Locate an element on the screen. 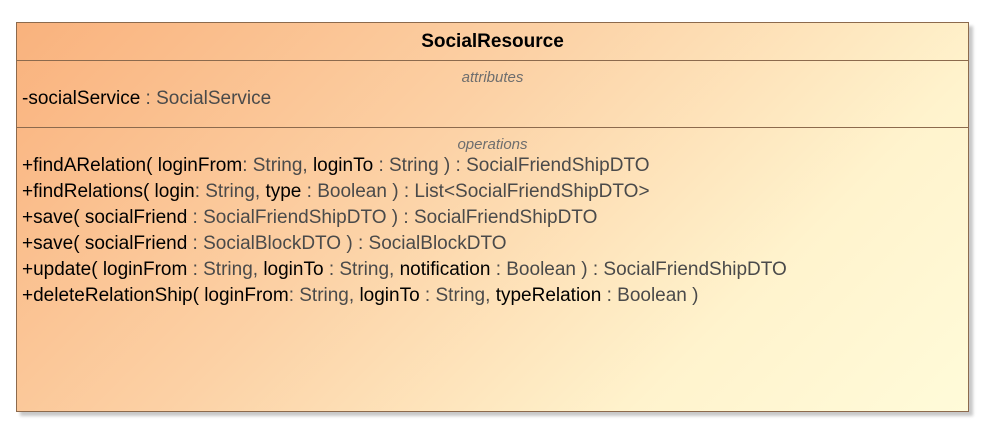 Image resolution: width=995 pixels, height=435 pixels. operation-type-text: : SocialBlockDTO ) : SocialBlockDTO is located at coordinates (347, 243).